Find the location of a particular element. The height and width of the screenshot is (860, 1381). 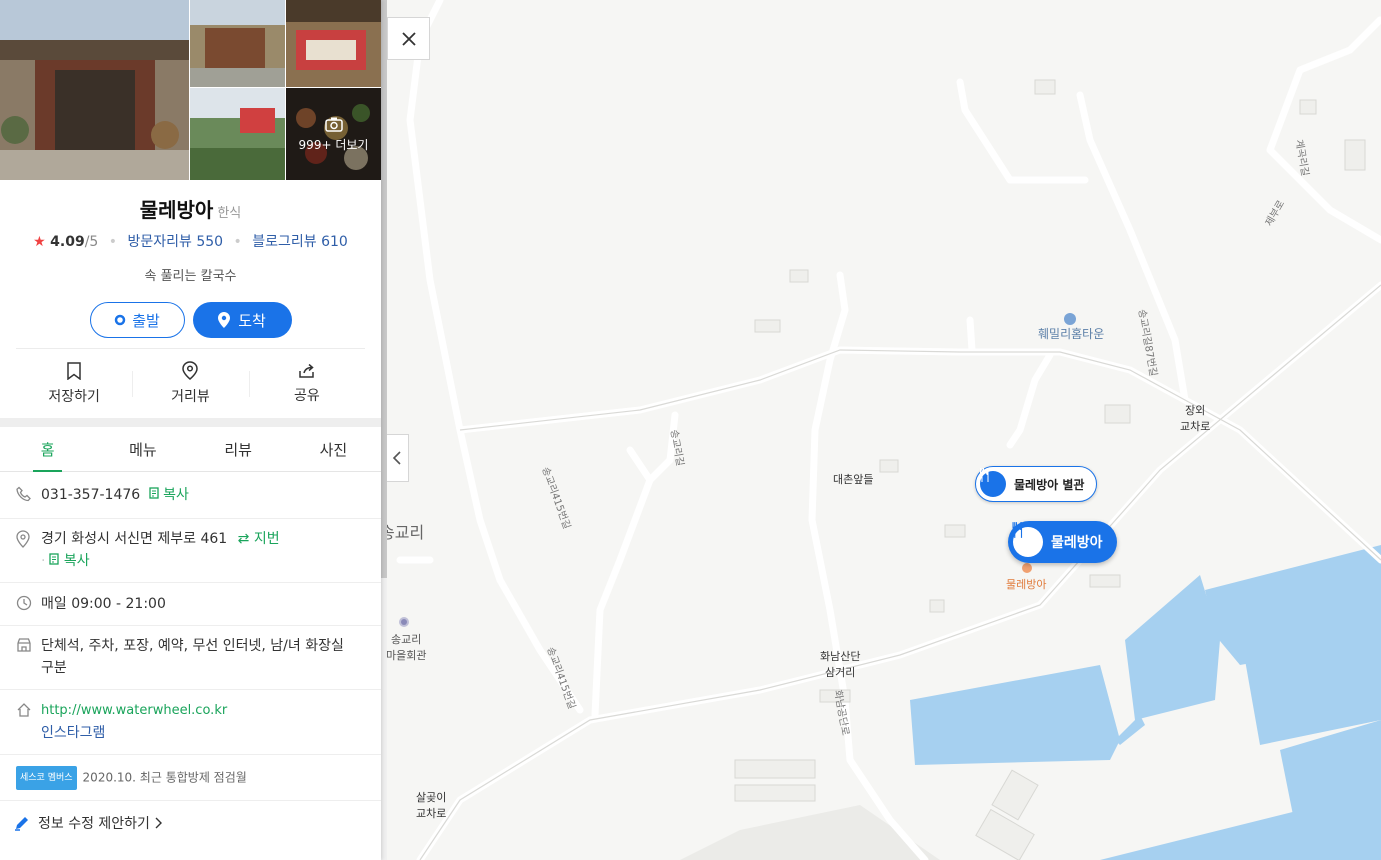

camera-icon is located at coordinates (333, 124).